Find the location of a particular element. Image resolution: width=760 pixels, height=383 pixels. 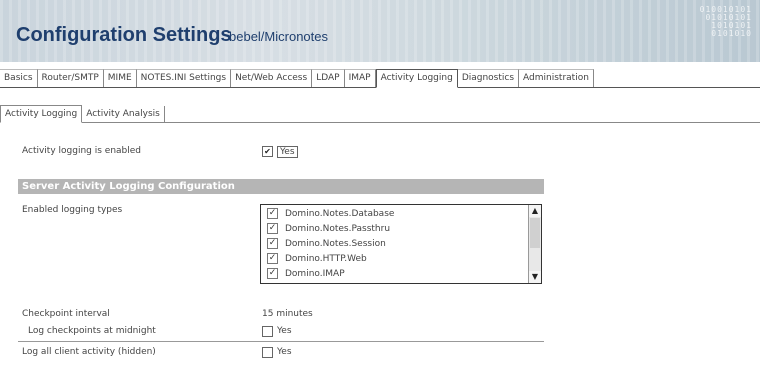

checkpoint-midnight-checkbox is located at coordinates (267, 331).